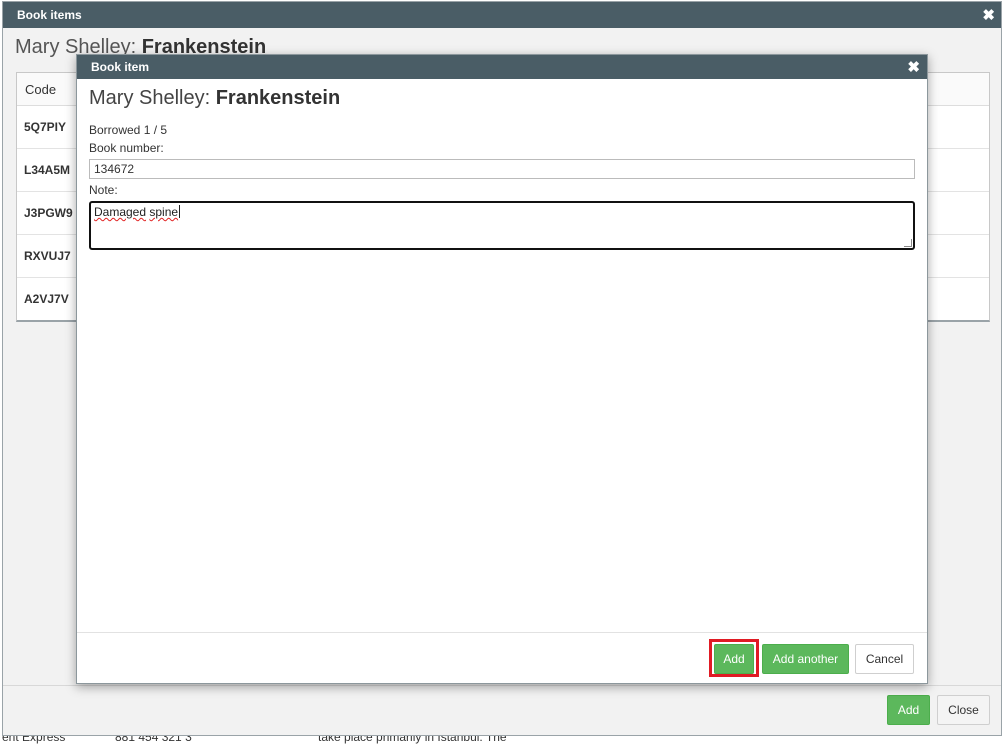  What do you see at coordinates (502, 169) in the screenshot?
I see `book-number-input` at bounding box center [502, 169].